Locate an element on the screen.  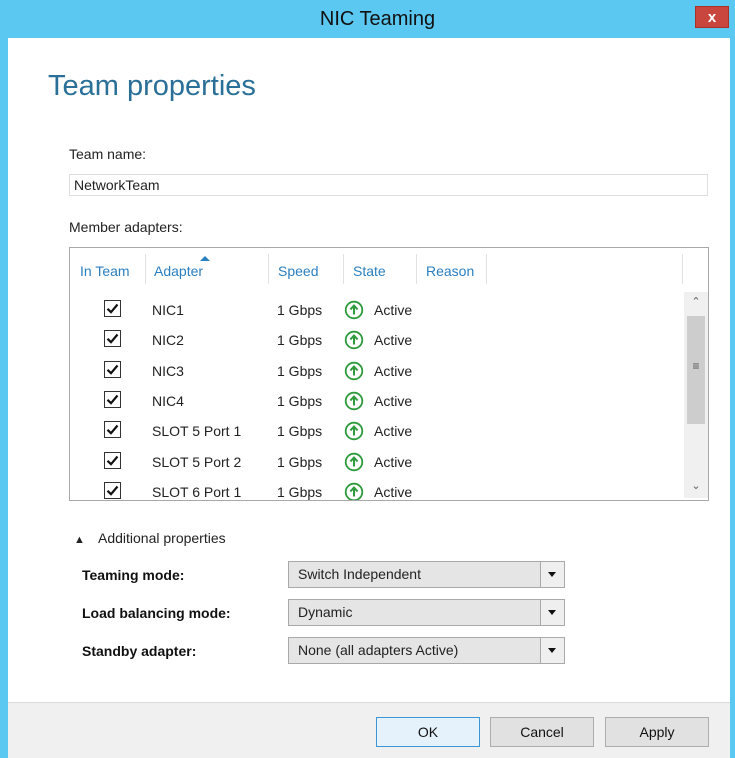
load-balancing-mode-value: Dynamic is located at coordinates (325, 612).